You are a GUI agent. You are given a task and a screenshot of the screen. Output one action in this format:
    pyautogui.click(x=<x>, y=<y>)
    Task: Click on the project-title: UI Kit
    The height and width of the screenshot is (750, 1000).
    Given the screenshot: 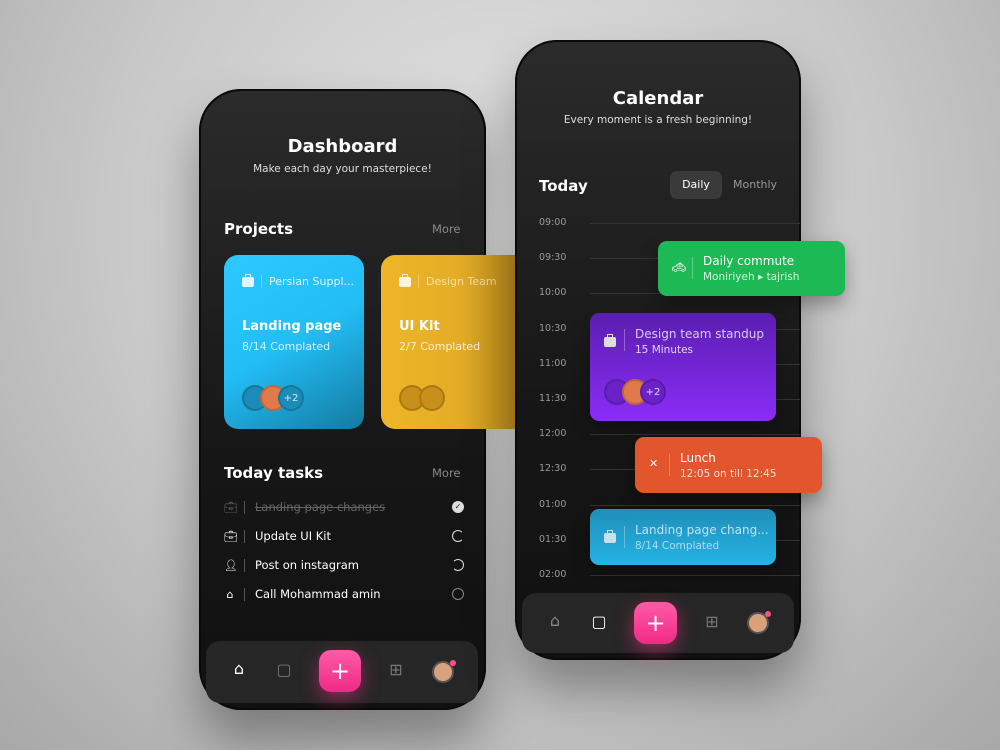 What is the action you would take?
    pyautogui.click(x=419, y=326)
    